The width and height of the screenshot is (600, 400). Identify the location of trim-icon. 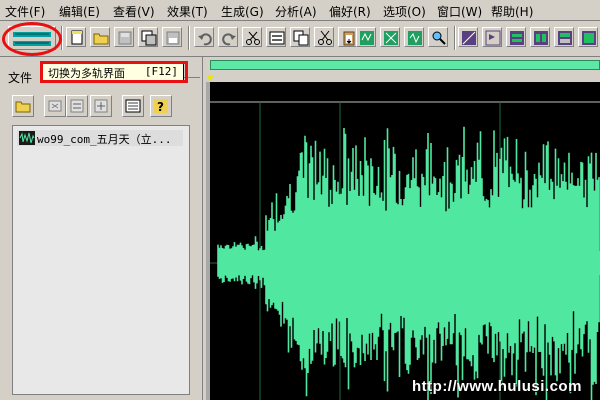
(391, 38).